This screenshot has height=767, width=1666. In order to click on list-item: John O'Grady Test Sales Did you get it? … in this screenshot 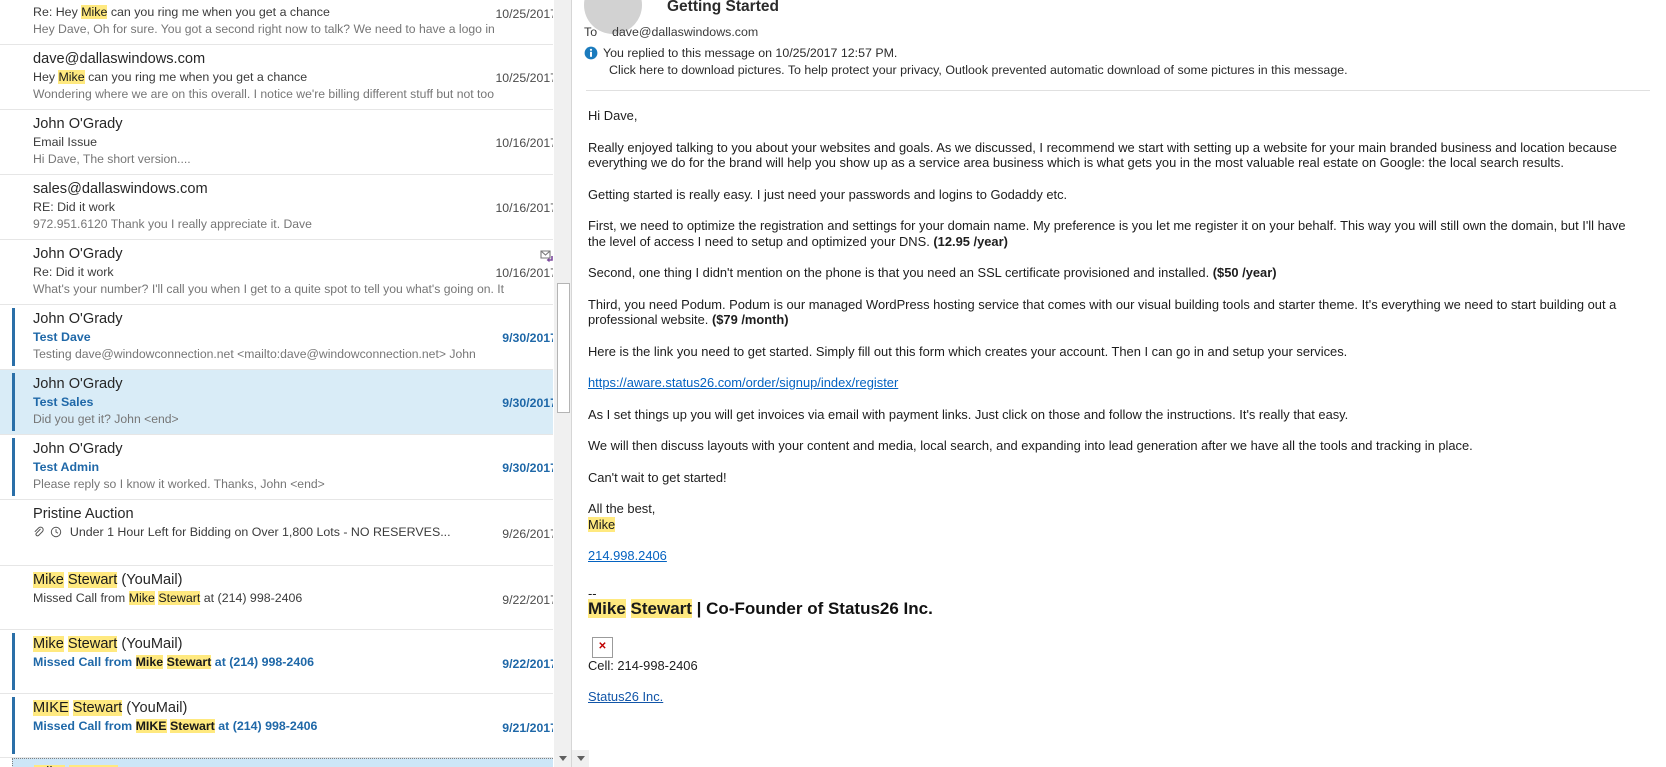, I will do `click(285, 402)`.